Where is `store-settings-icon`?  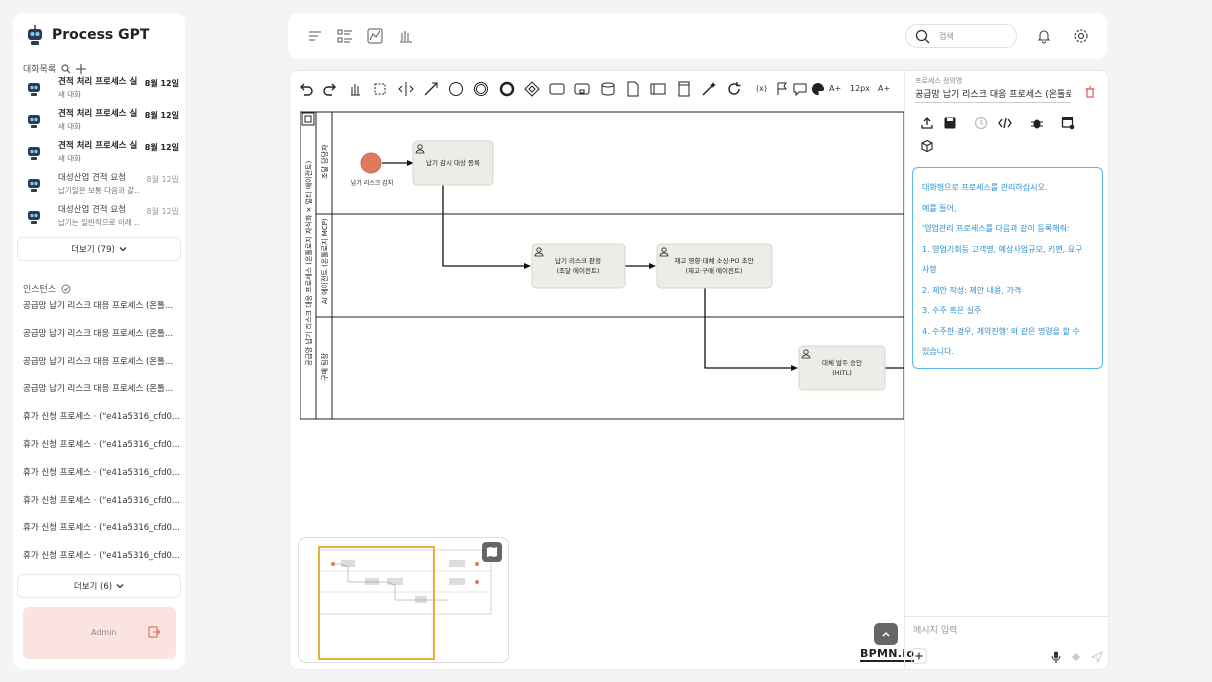 store-settings-icon is located at coordinates (1068, 123).